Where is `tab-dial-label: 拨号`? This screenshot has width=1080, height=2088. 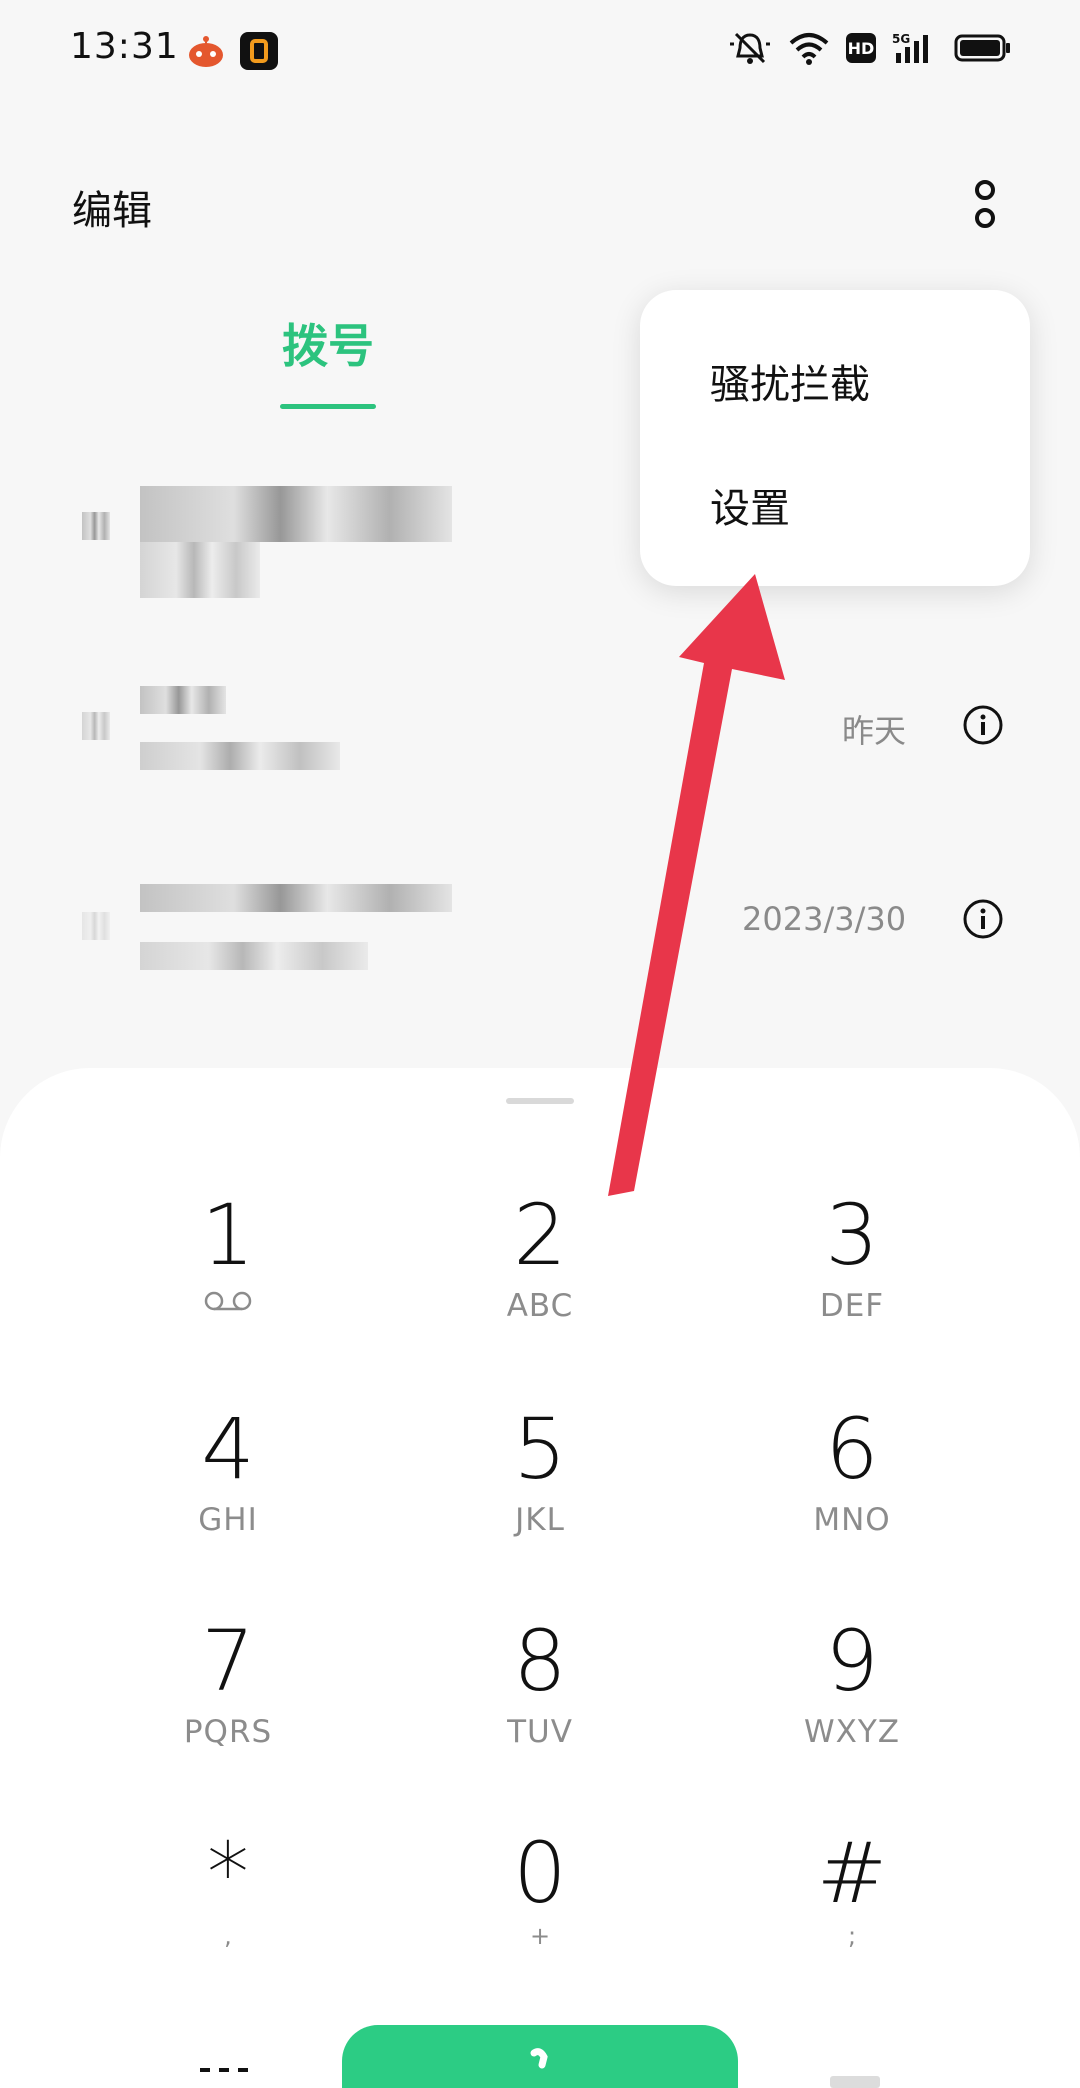 tab-dial-label: 拨号 is located at coordinates (328, 346).